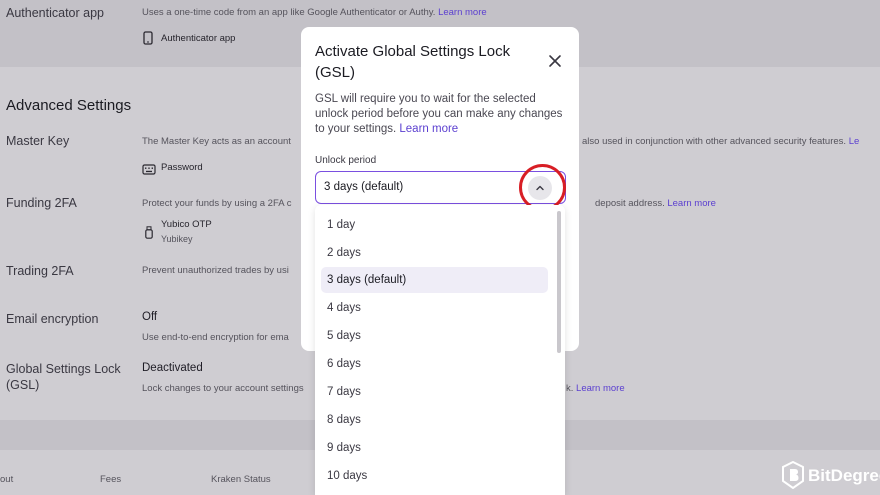 The height and width of the screenshot is (495, 880). I want to click on gsl-learn-more-link: Learn more, so click(600, 388).